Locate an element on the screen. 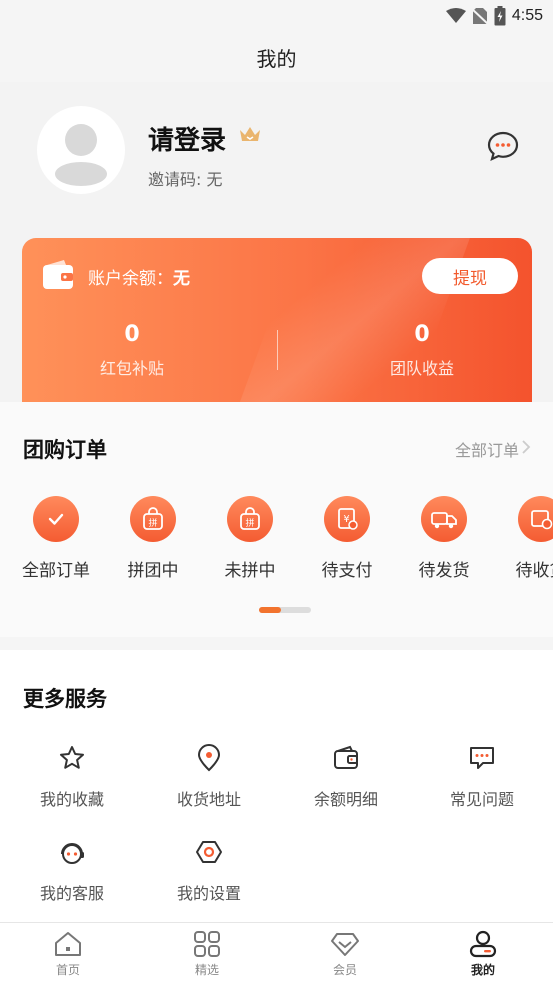 Image resolution: width=553 pixels, height=983 pixels. service-favorites: 我的收藏 is located at coordinates (72, 776).